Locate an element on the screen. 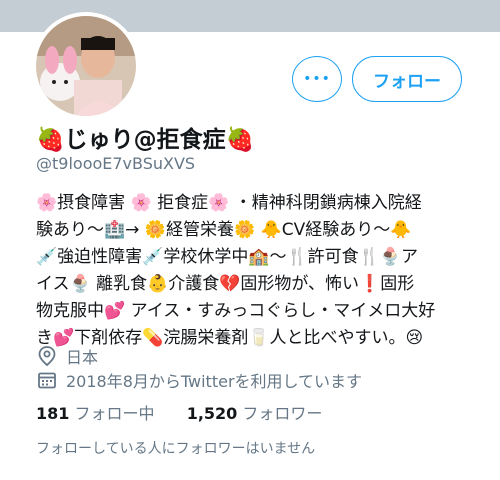 Image resolution: width=500 pixels, height=480 pixels. more-dots-icon: ••• is located at coordinates (317, 79).